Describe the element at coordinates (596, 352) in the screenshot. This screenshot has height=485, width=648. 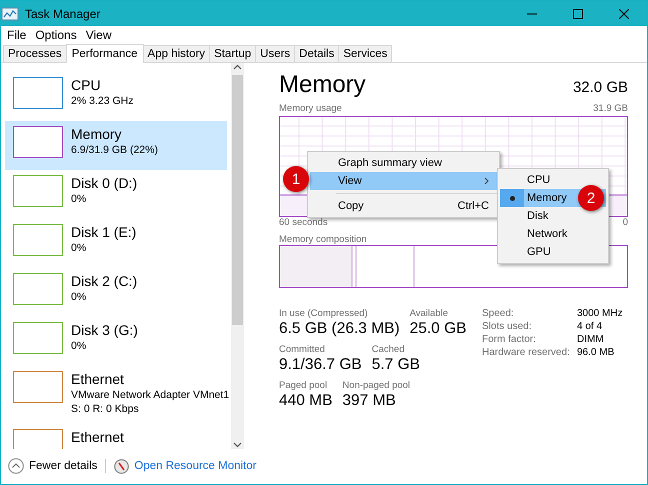
I see `spec-value: 96.0 MB` at that location.